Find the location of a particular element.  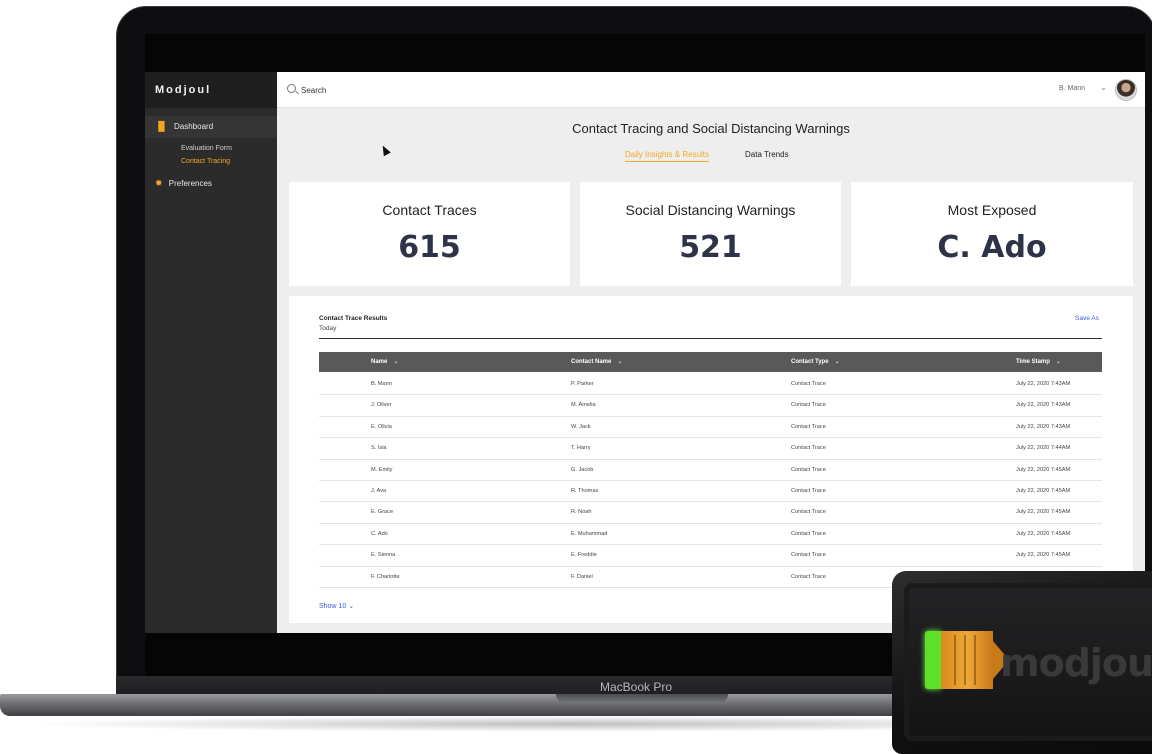

device-green-light is located at coordinates (933, 660).